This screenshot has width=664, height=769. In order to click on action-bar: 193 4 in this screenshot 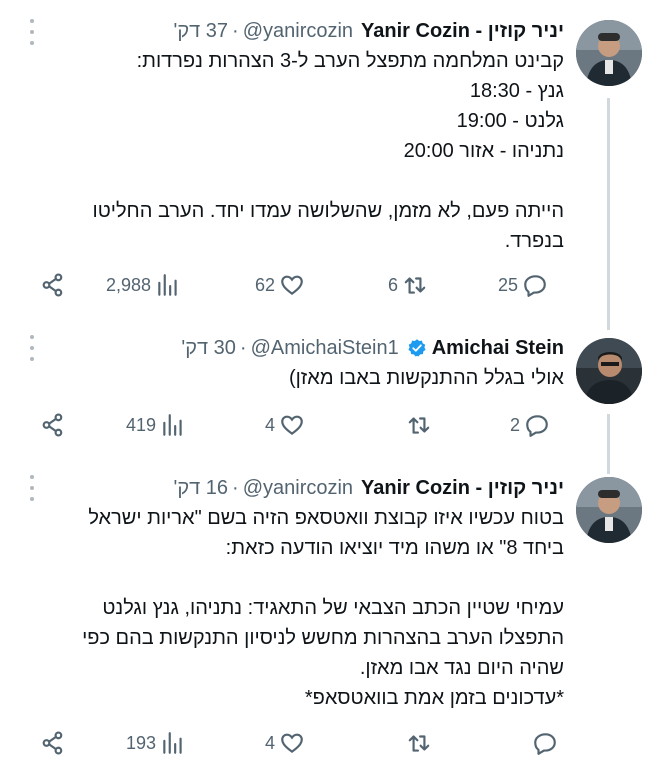, I will do `click(332, 743)`.